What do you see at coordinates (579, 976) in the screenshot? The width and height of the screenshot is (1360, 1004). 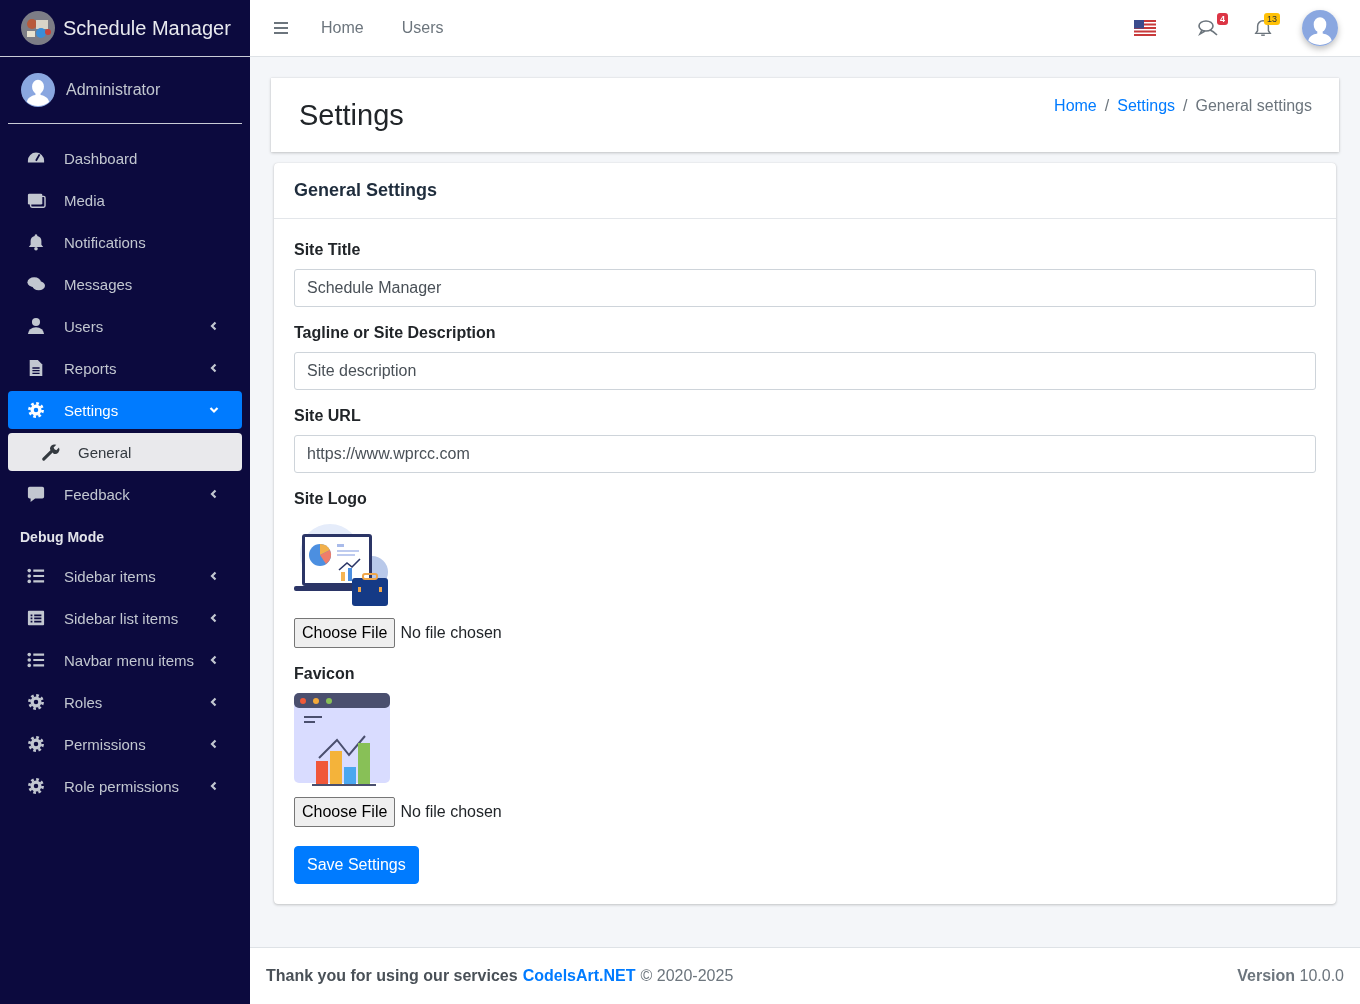 I see `footer-link: CodelsArt.NET` at bounding box center [579, 976].